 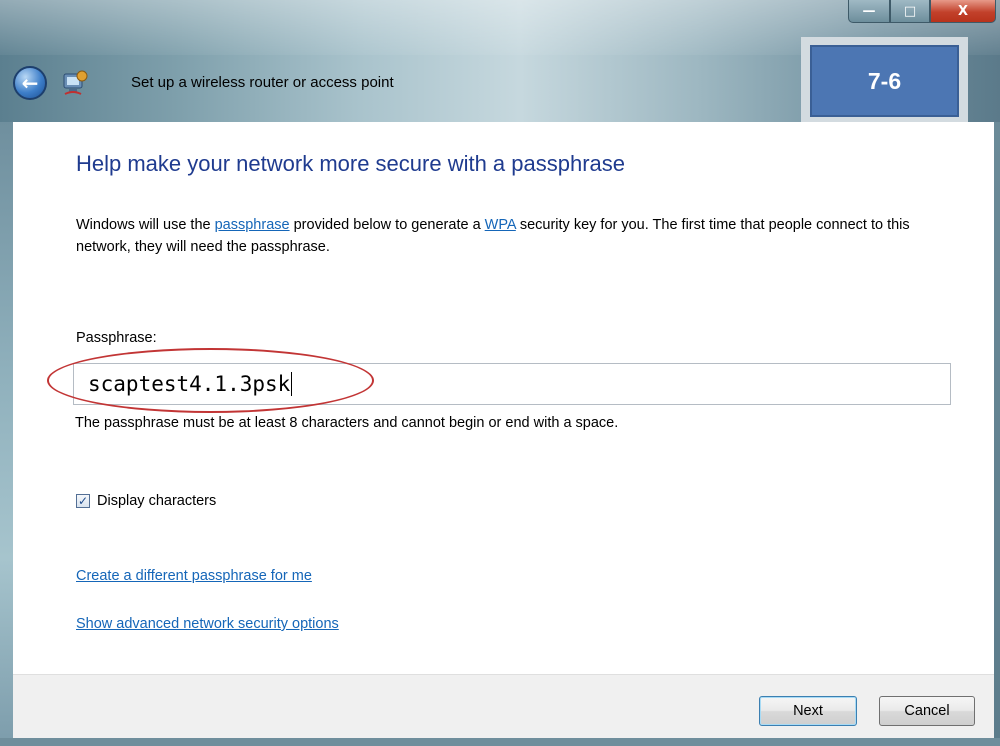 I want to click on close-button: X, so click(x=963, y=11).